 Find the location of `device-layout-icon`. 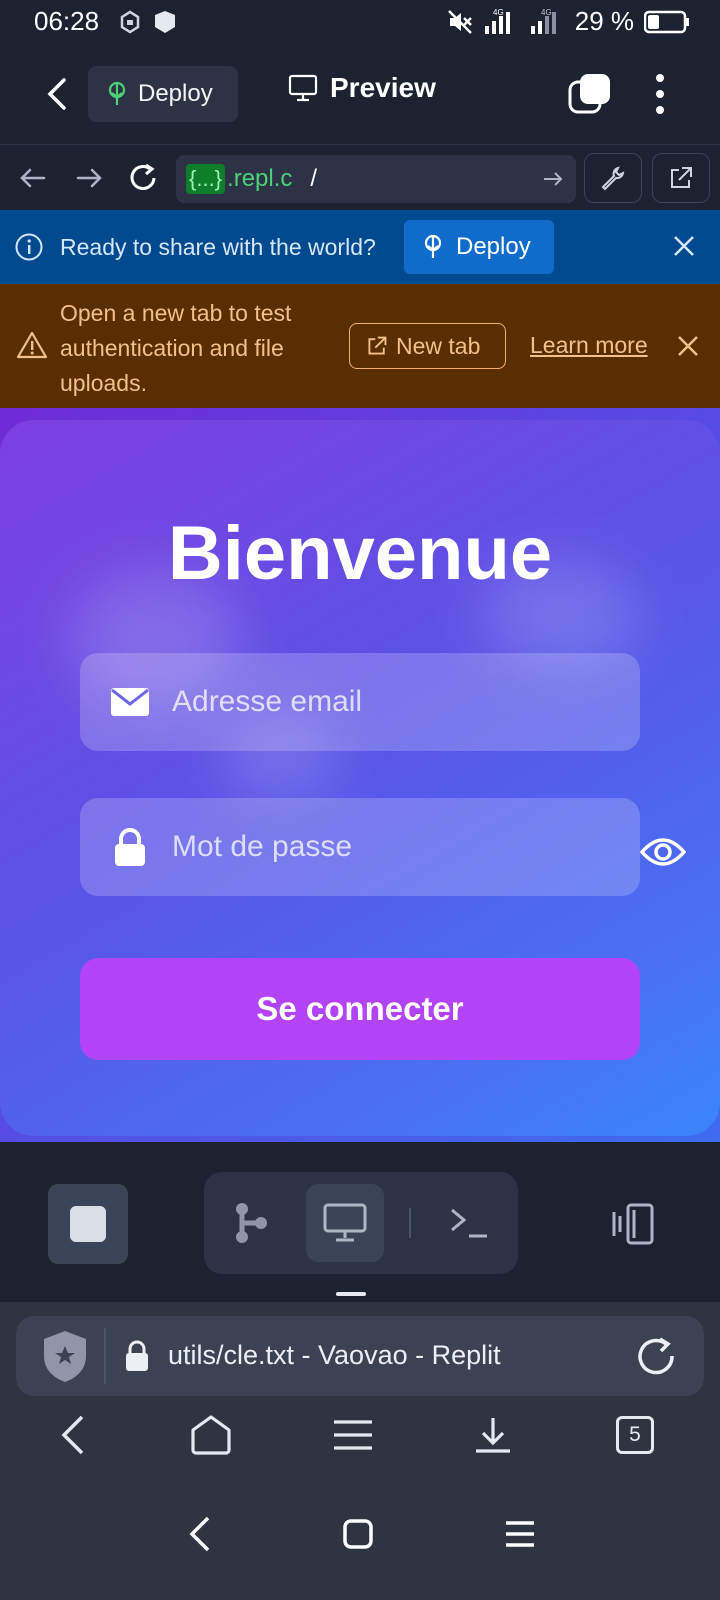

device-layout-icon is located at coordinates (634, 1224).